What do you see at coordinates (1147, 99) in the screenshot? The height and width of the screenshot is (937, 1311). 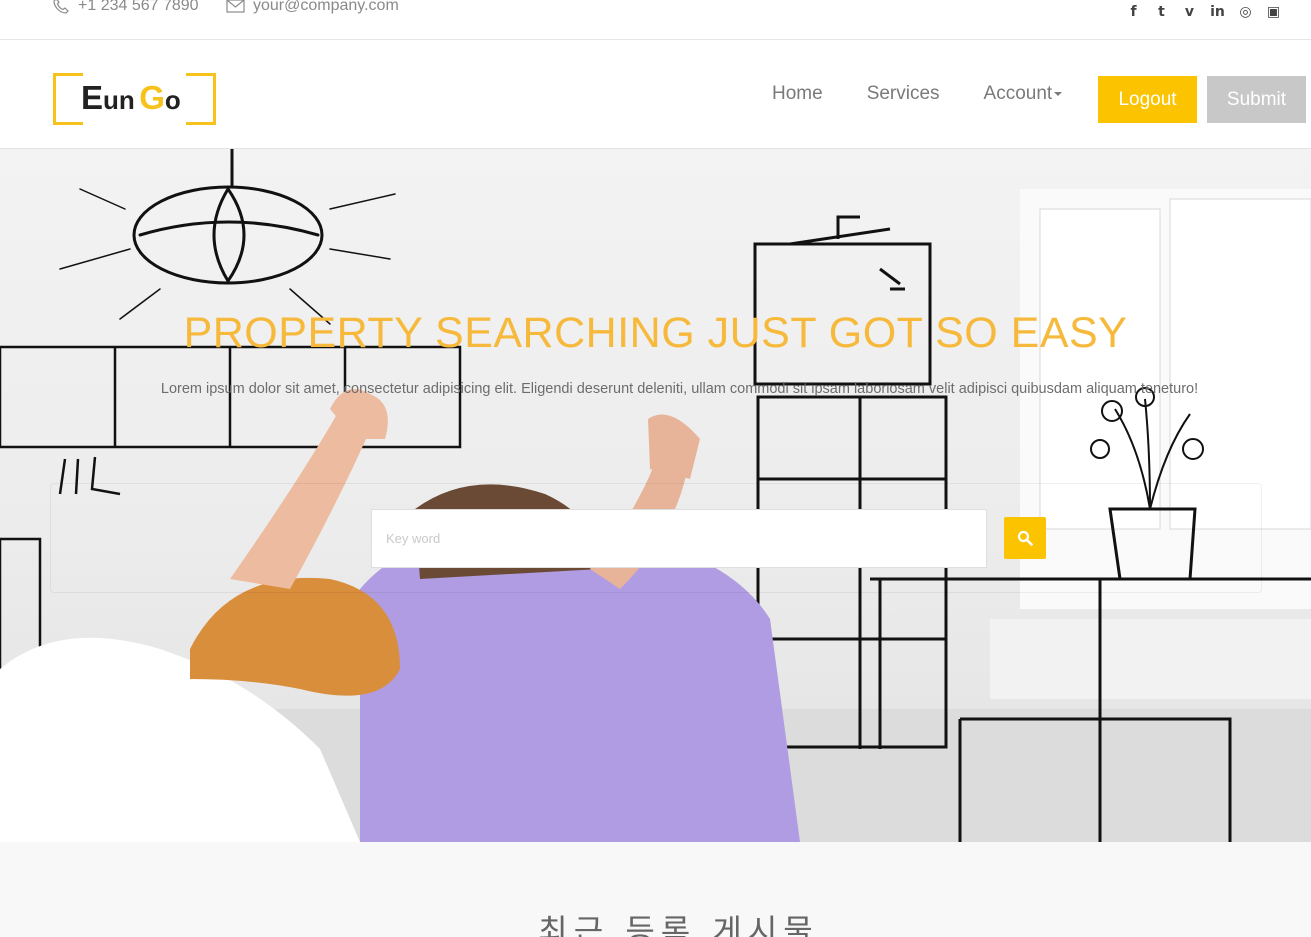 I see `logout-button: Logout` at bounding box center [1147, 99].